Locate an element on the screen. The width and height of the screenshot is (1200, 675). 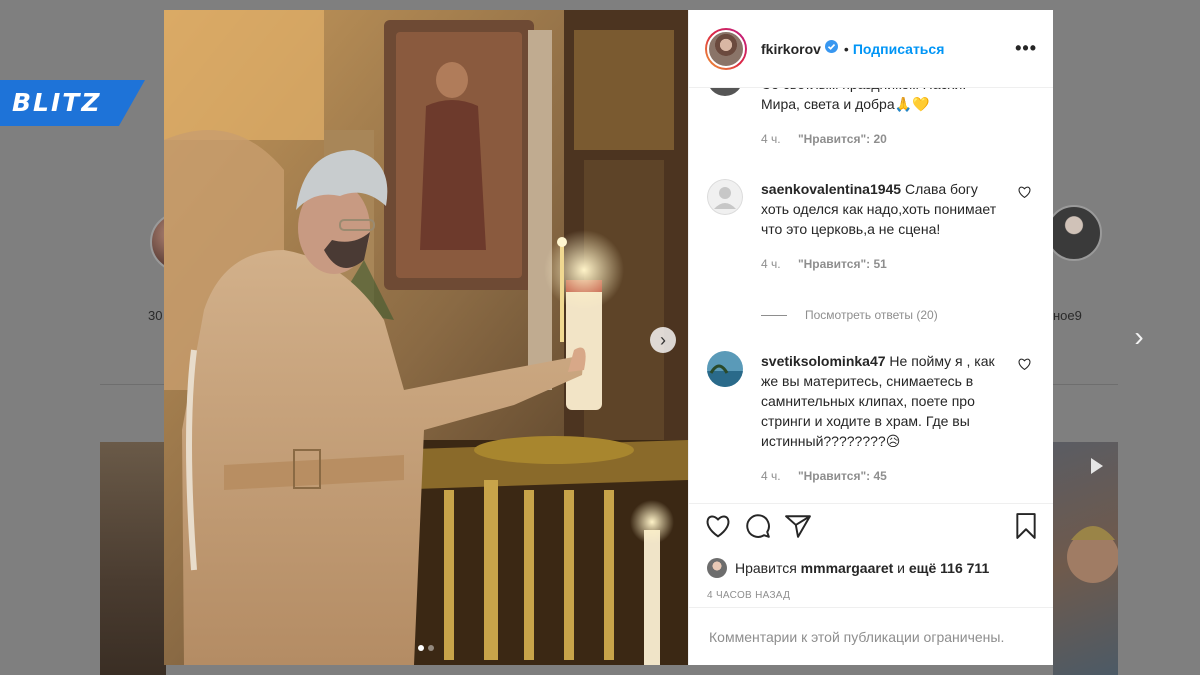
liker-avatar is located at coordinates (717, 568).